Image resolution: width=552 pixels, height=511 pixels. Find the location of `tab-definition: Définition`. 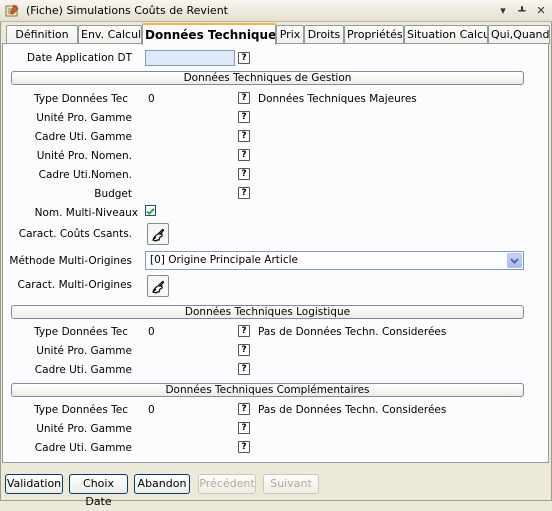

tab-definition: Définition is located at coordinates (42, 34).